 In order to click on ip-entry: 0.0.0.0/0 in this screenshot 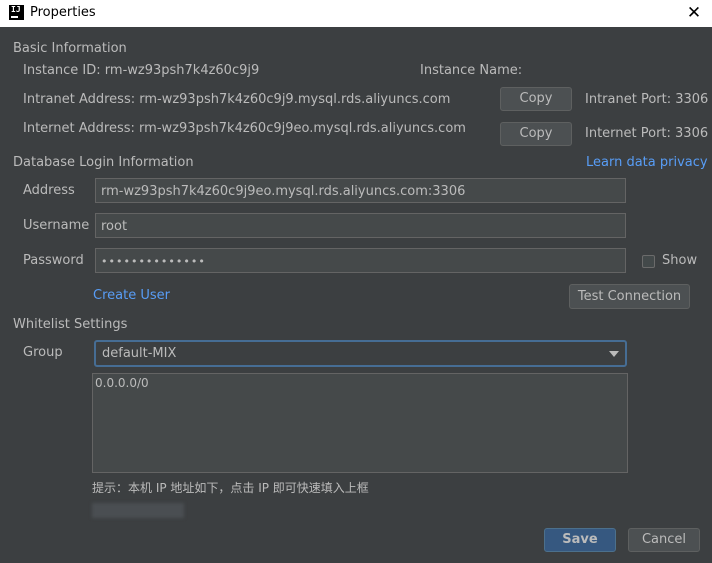, I will do `click(122, 383)`.